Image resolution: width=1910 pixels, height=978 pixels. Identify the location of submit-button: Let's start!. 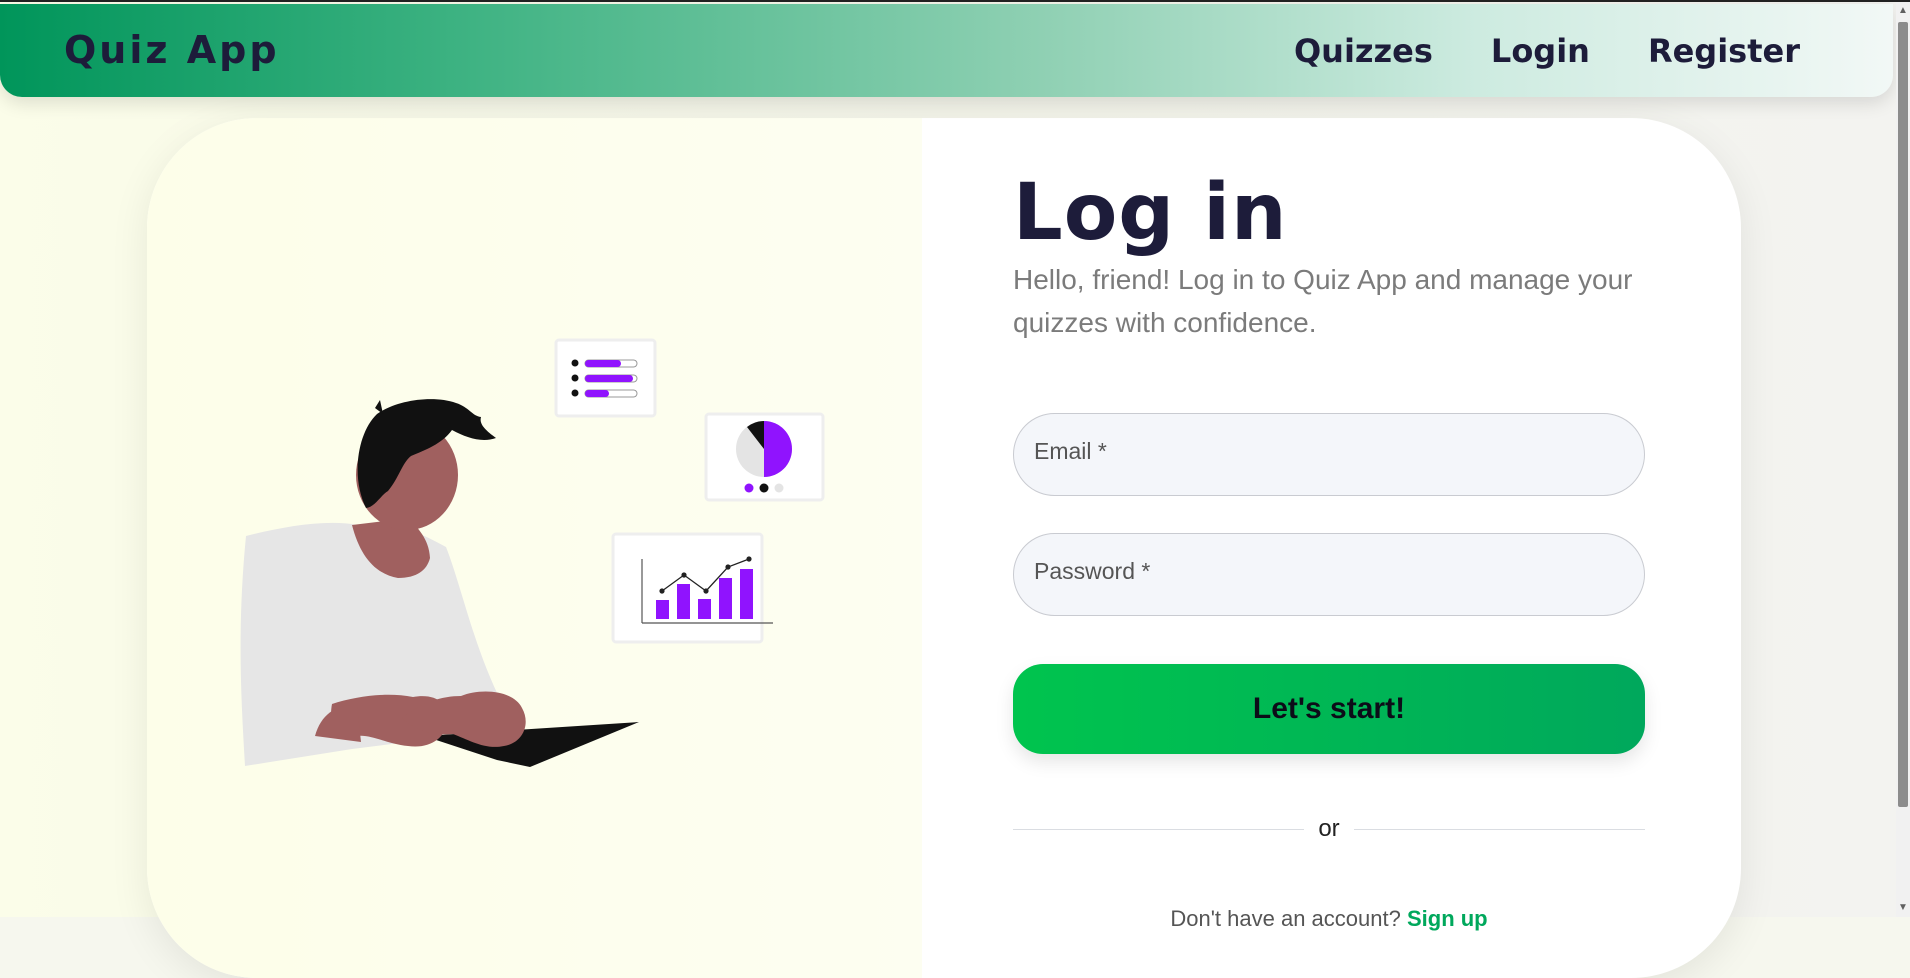
(1329, 709).